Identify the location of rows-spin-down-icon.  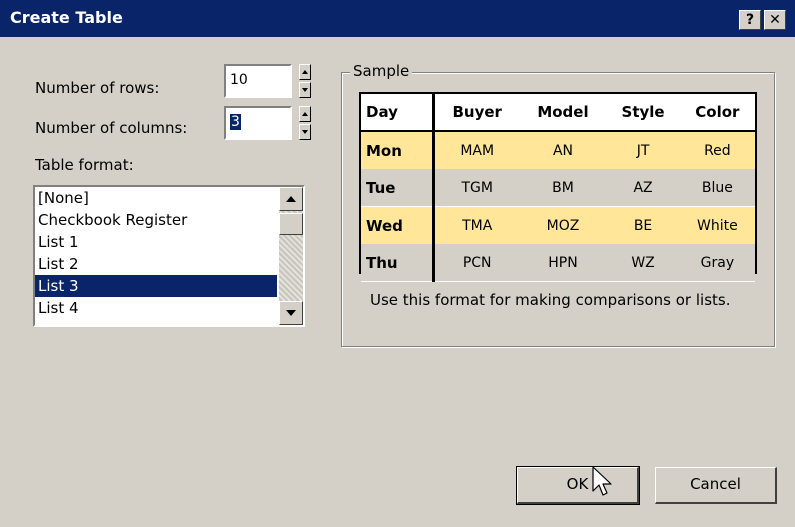
(305, 90).